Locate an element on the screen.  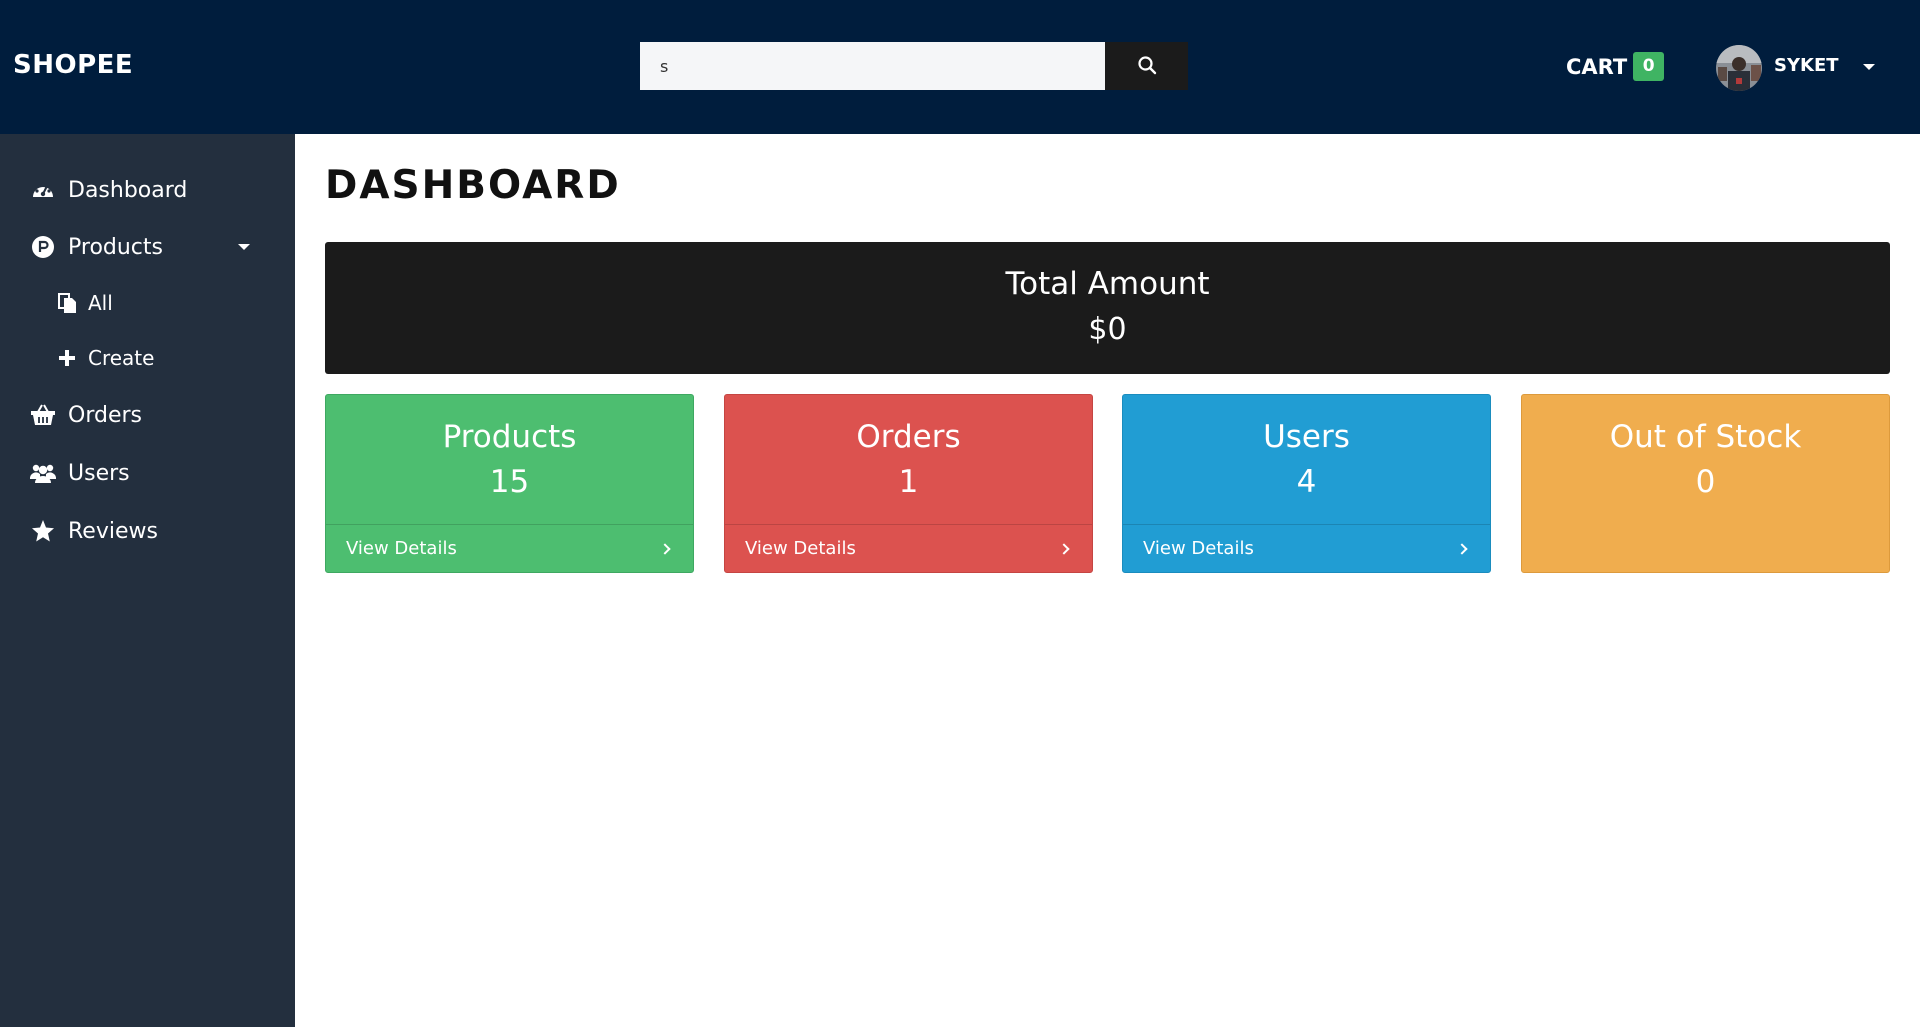
page-title: DASHBOARD is located at coordinates (473, 185).